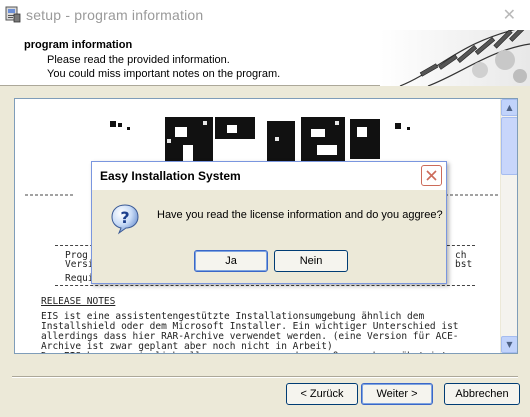 The image size is (530, 417). Describe the element at coordinates (13, 14) in the screenshot. I see `setup-icon` at that location.